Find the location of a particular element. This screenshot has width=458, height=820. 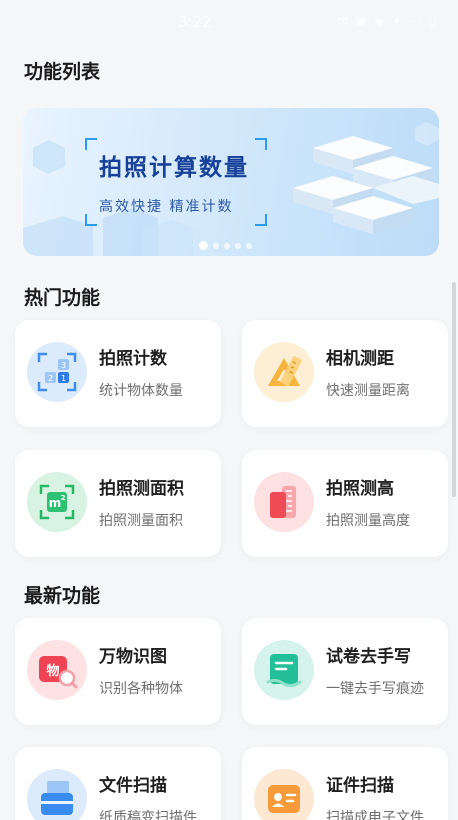

status-icons: ✉ ▣ ◈ ✦ ⋯ ▯ is located at coordinates (387, 21).